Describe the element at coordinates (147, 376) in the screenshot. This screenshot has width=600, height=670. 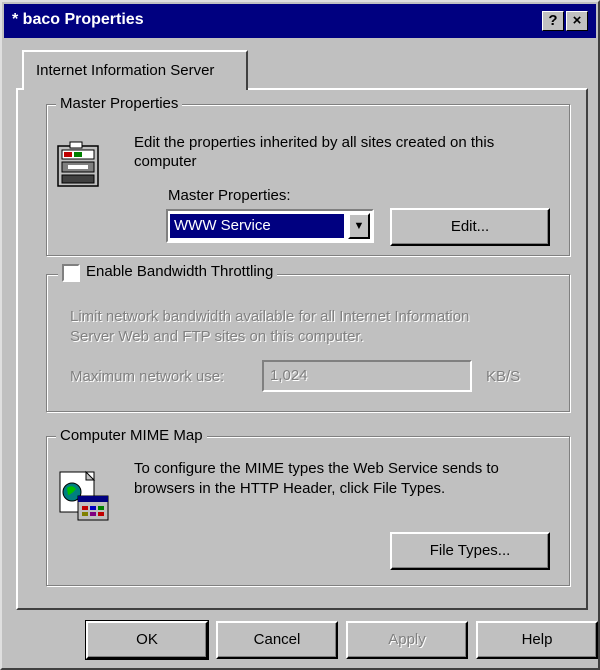
I see `max-network-use-label: Maximum network use:` at that location.